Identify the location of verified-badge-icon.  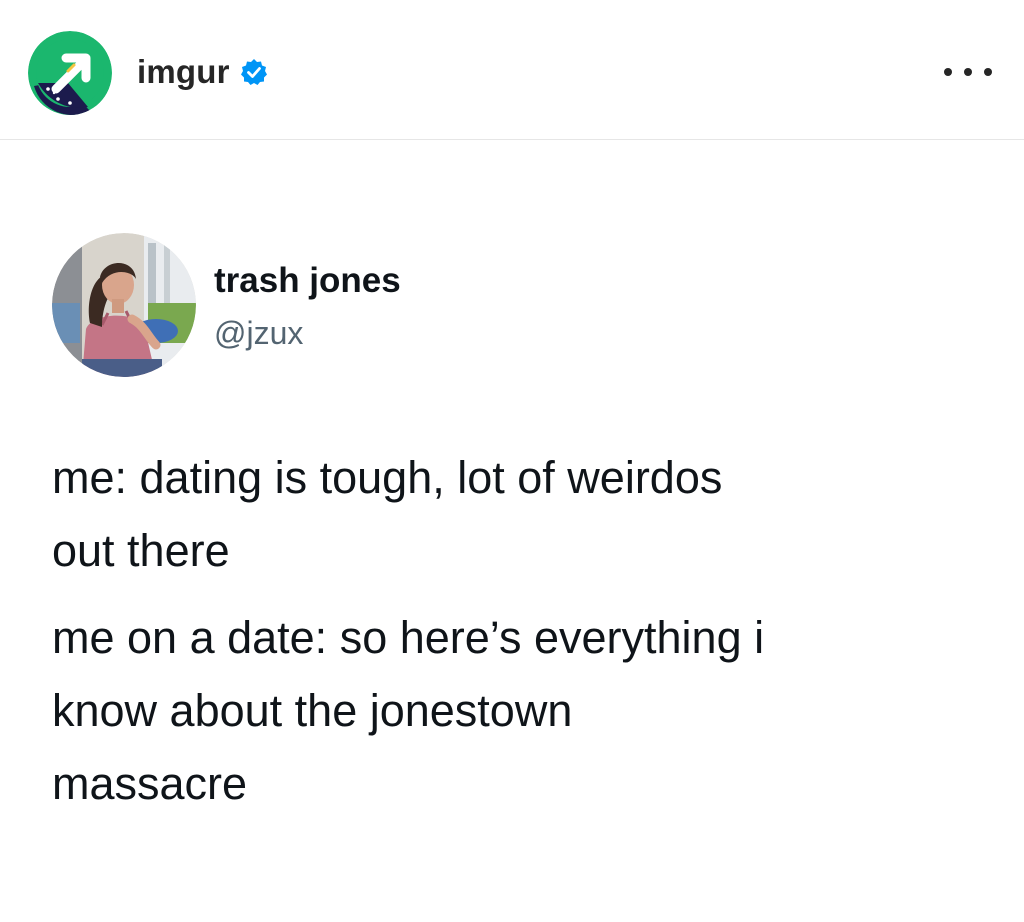
(254, 72).